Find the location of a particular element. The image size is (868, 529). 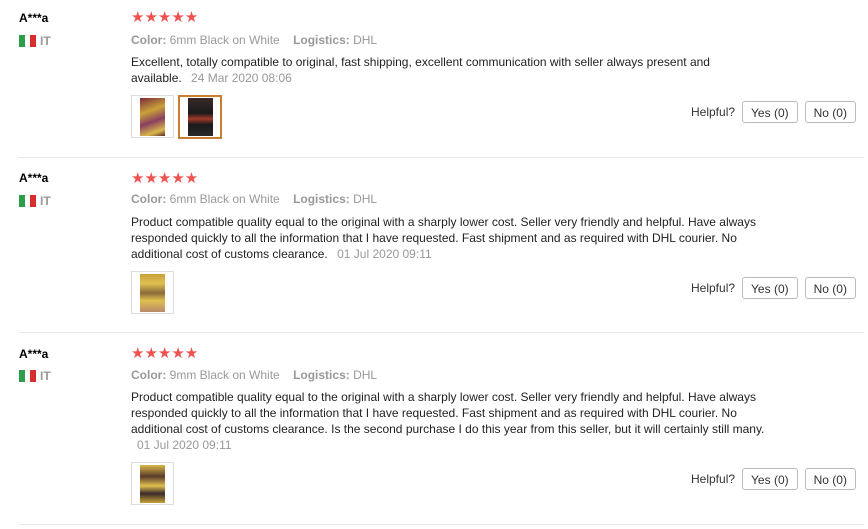

review-meta: Color: 9mm Black on White Logistics: DHL is located at coordinates (254, 375).